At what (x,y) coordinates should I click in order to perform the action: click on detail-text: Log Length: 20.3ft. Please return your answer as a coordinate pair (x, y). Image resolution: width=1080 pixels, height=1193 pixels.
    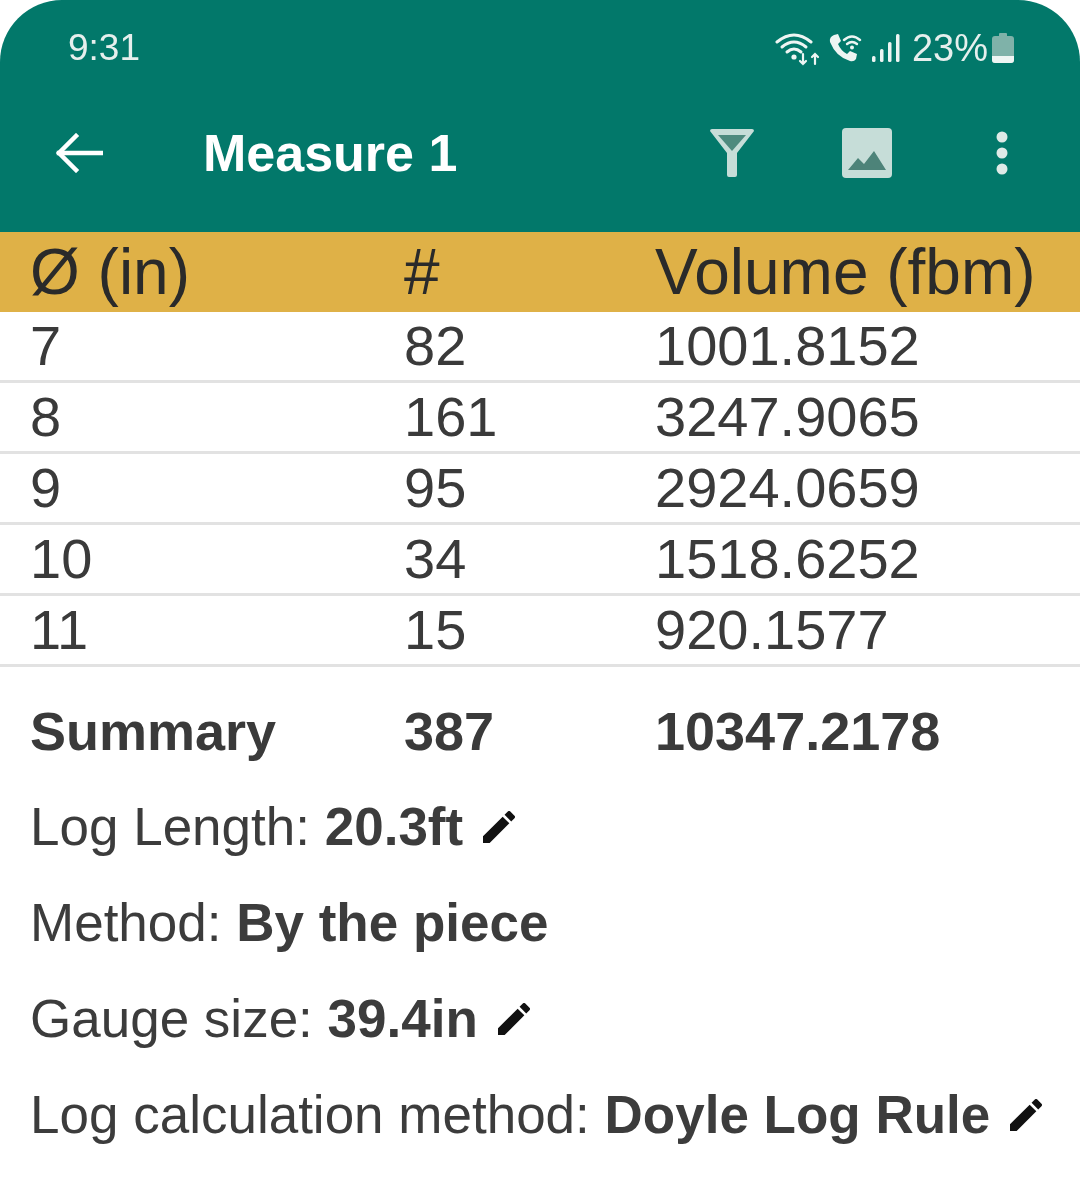
    Looking at the image, I should click on (247, 827).